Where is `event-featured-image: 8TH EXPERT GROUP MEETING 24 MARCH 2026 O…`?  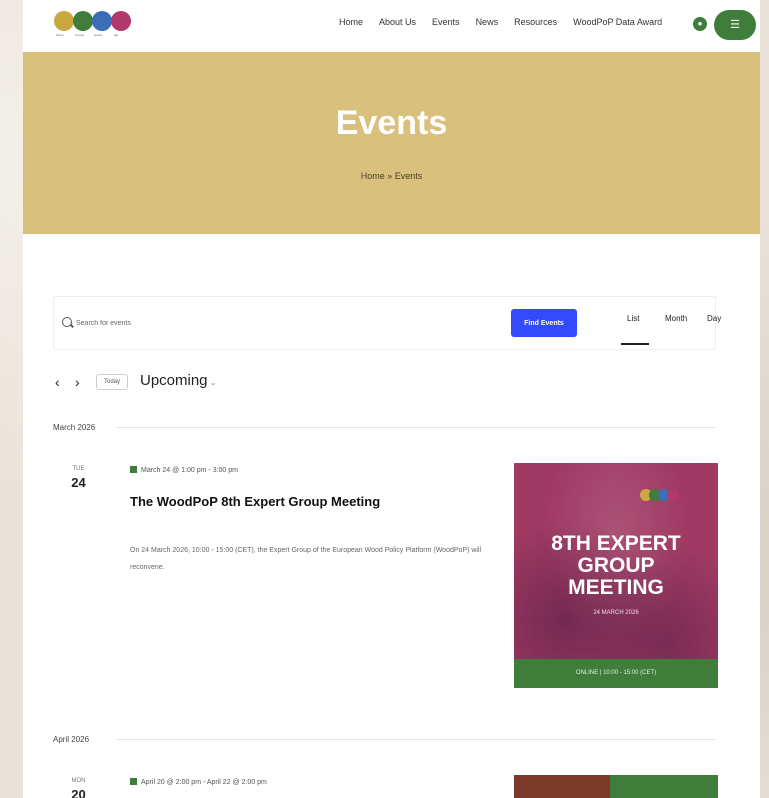
event-featured-image: 8TH EXPERT GROUP MEETING 24 MARCH 2026 O… is located at coordinates (616, 575).